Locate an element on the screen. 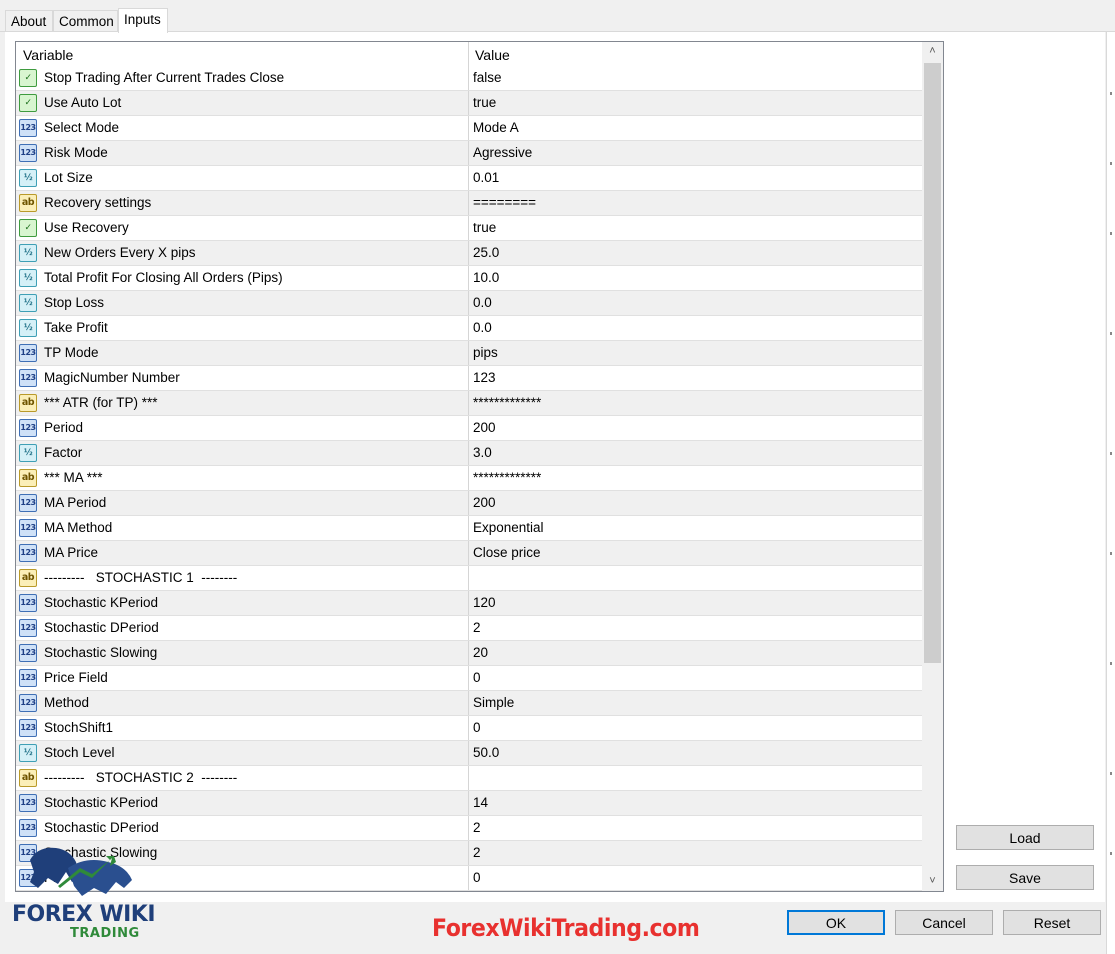 This screenshot has width=1115, height=954. value-cell: Mode A is located at coordinates (496, 128).